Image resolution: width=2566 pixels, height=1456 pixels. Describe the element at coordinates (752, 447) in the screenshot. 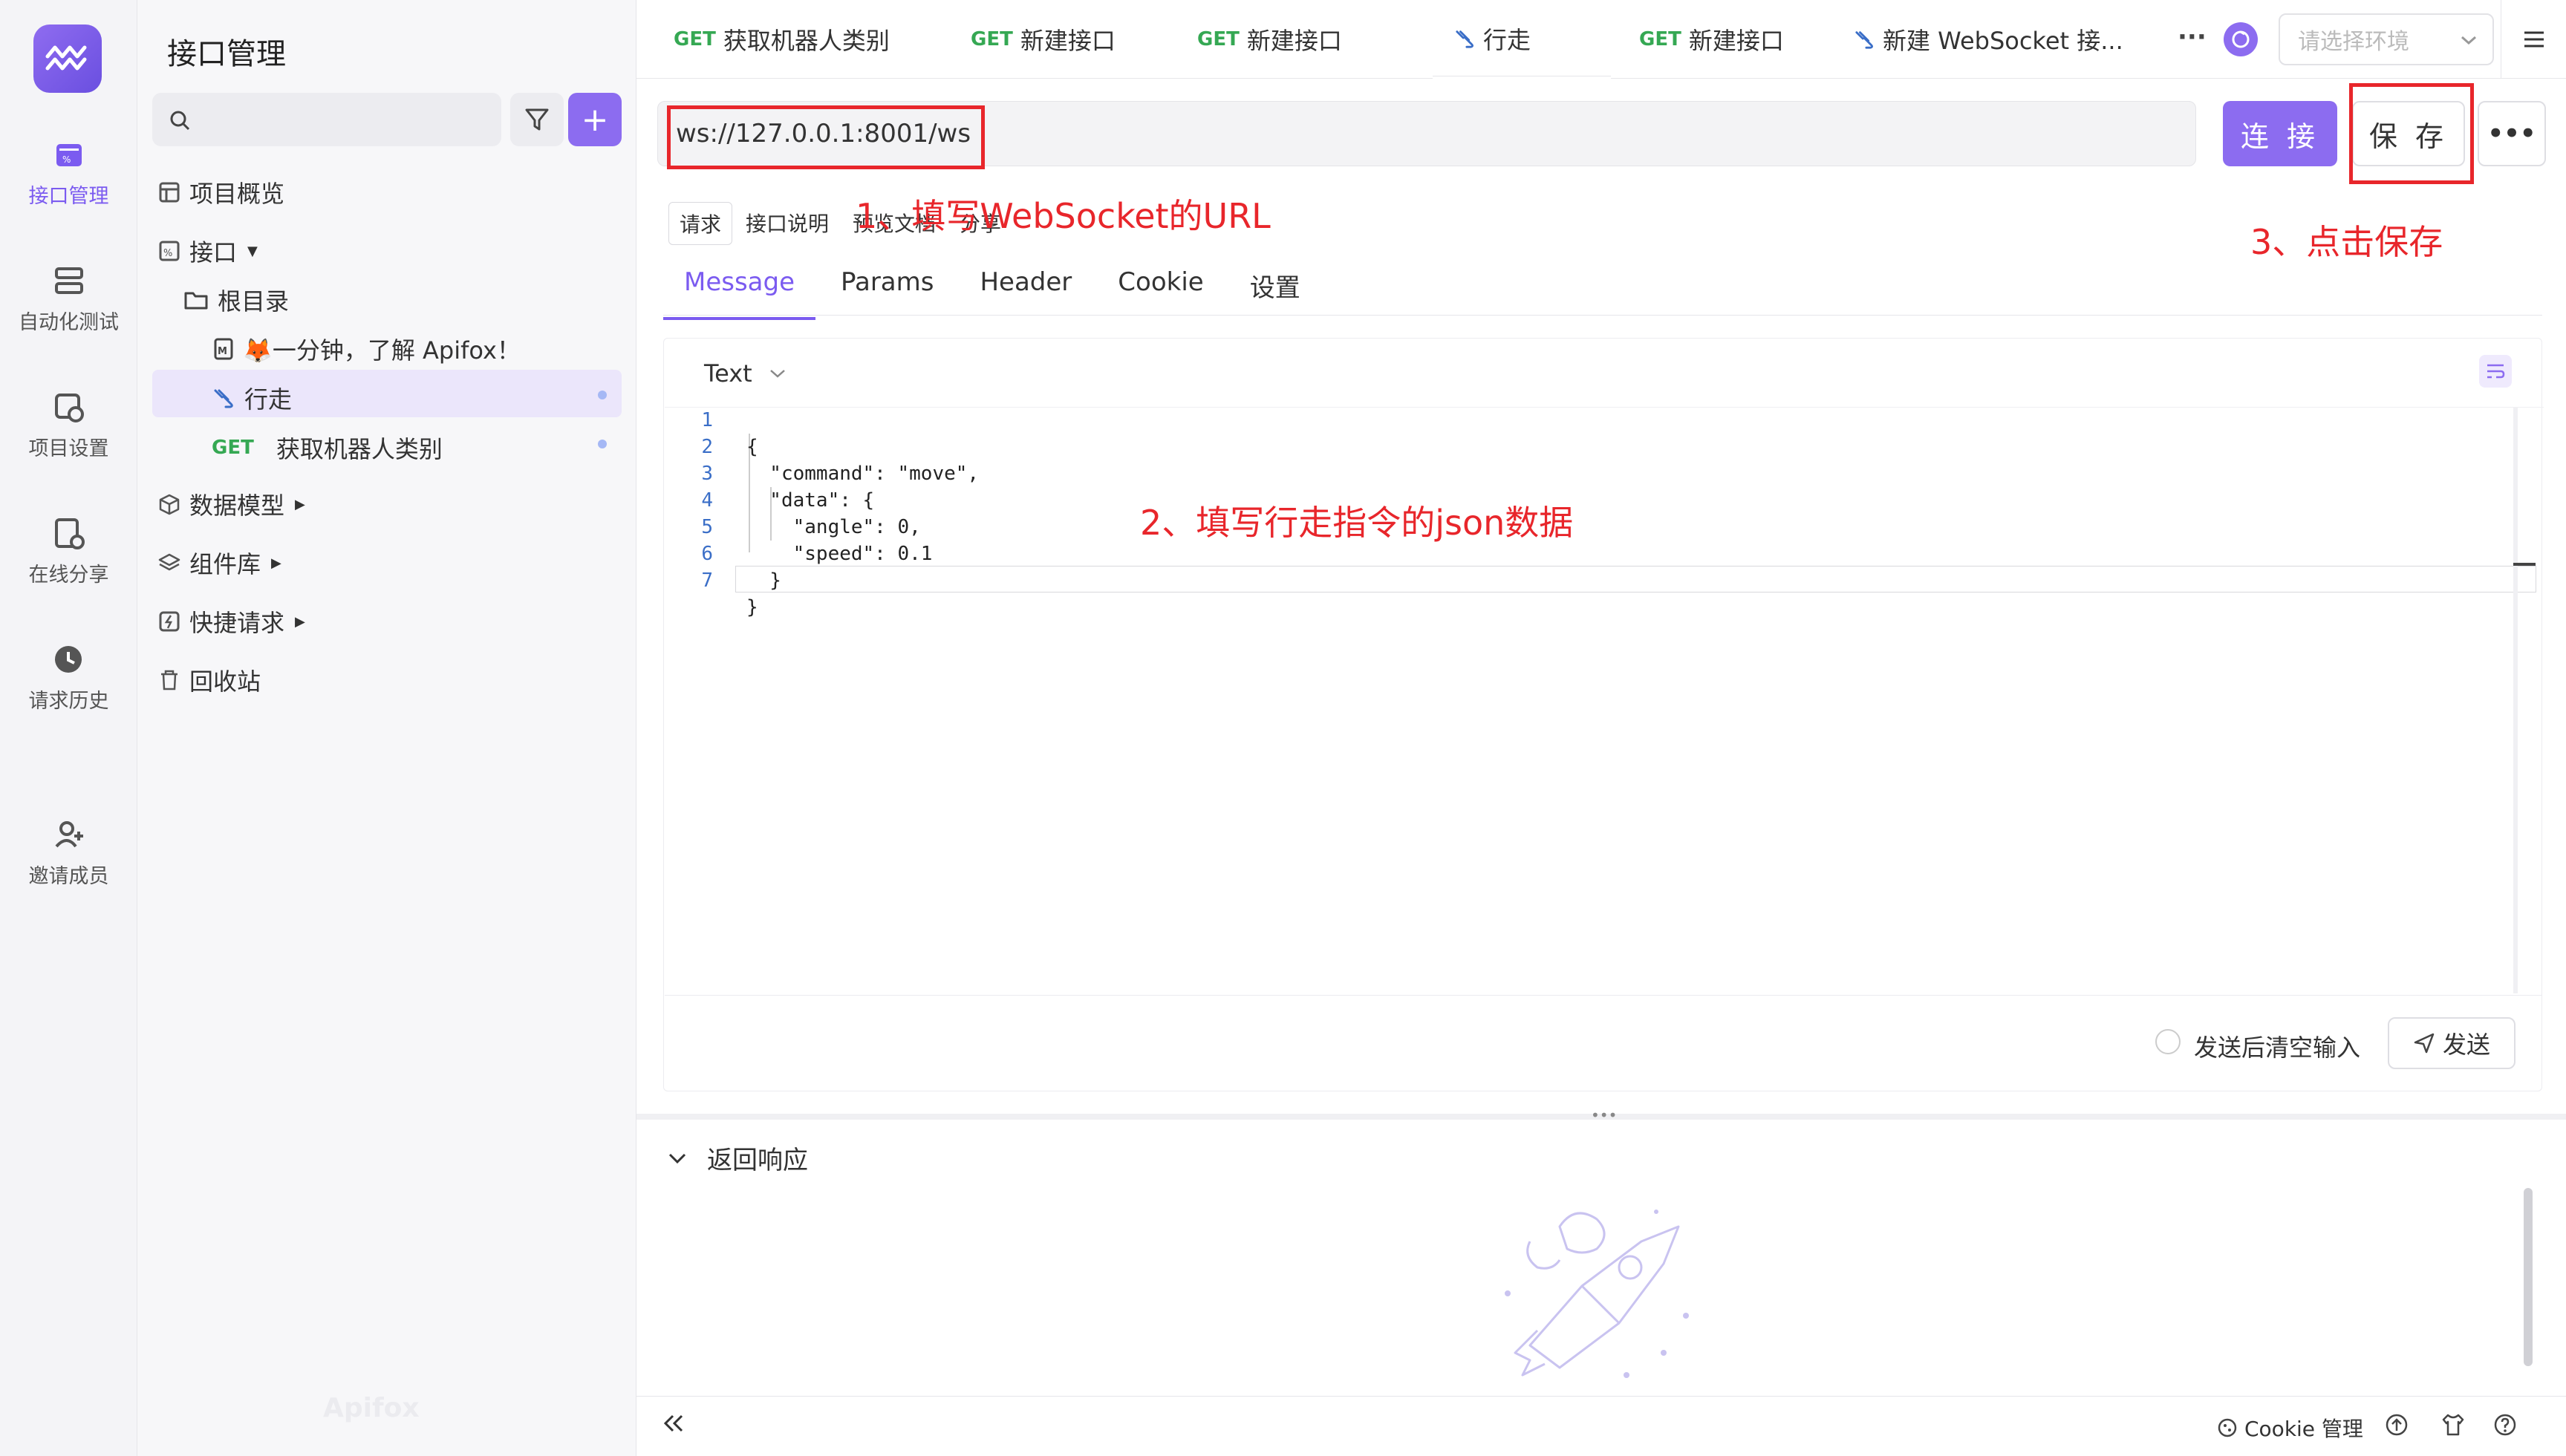

I see `code-line: {` at that location.